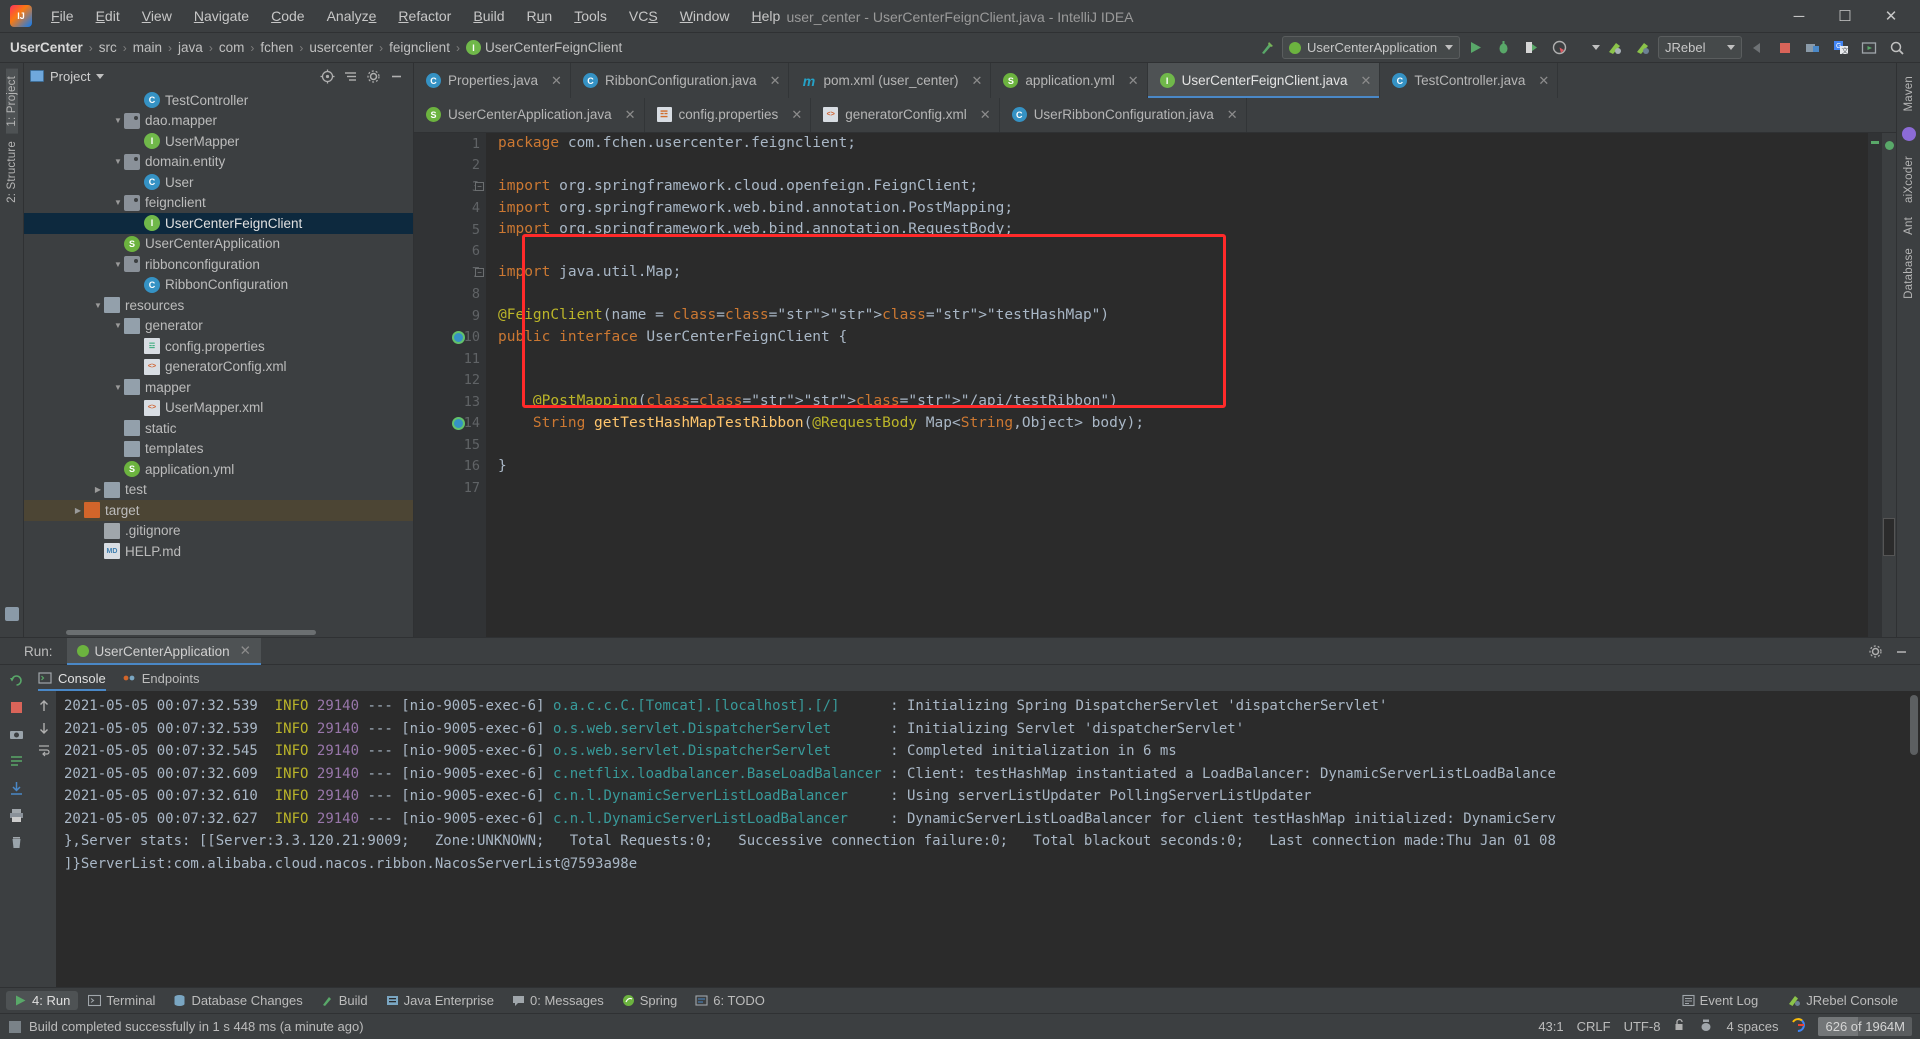 This screenshot has width=1920, height=1039. What do you see at coordinates (558, 1000) in the screenshot?
I see `tool-window-button-0-messages: 0: Messages` at bounding box center [558, 1000].